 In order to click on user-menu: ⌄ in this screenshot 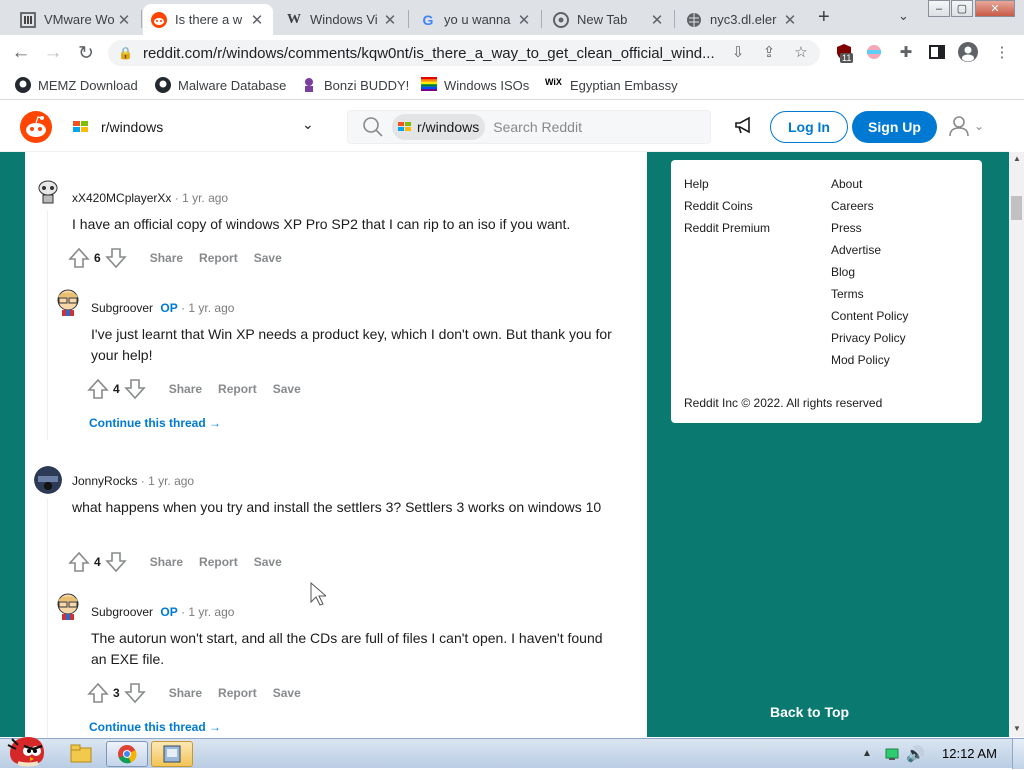, I will do `click(966, 126)`.